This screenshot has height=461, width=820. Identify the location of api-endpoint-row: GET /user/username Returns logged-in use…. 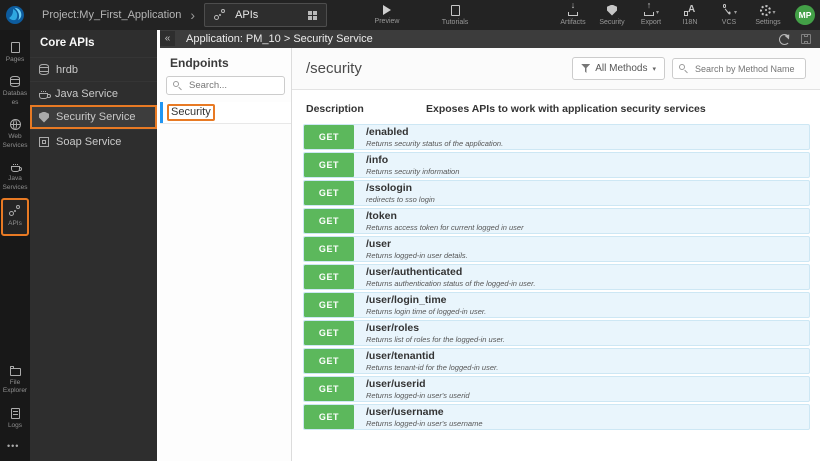
(556, 417).